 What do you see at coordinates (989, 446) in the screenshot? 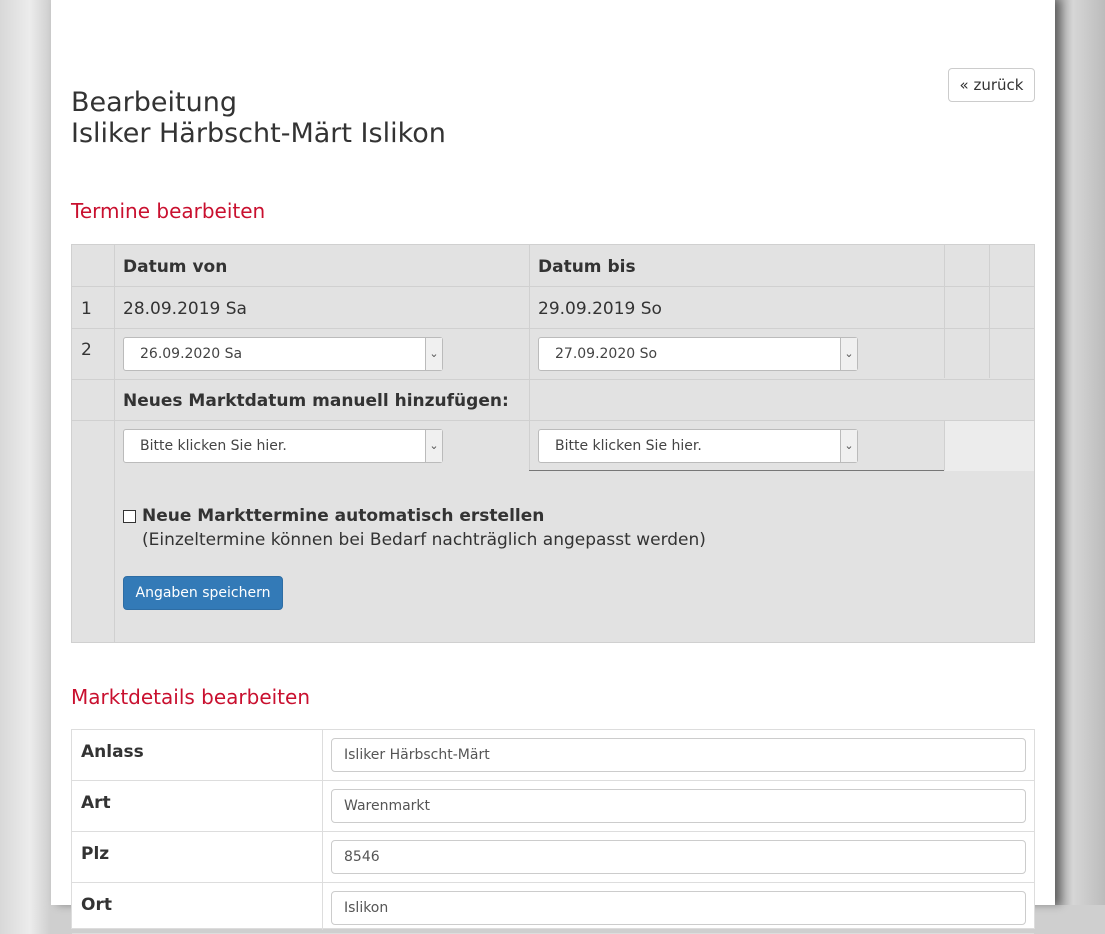
I see `empty-cell` at bounding box center [989, 446].